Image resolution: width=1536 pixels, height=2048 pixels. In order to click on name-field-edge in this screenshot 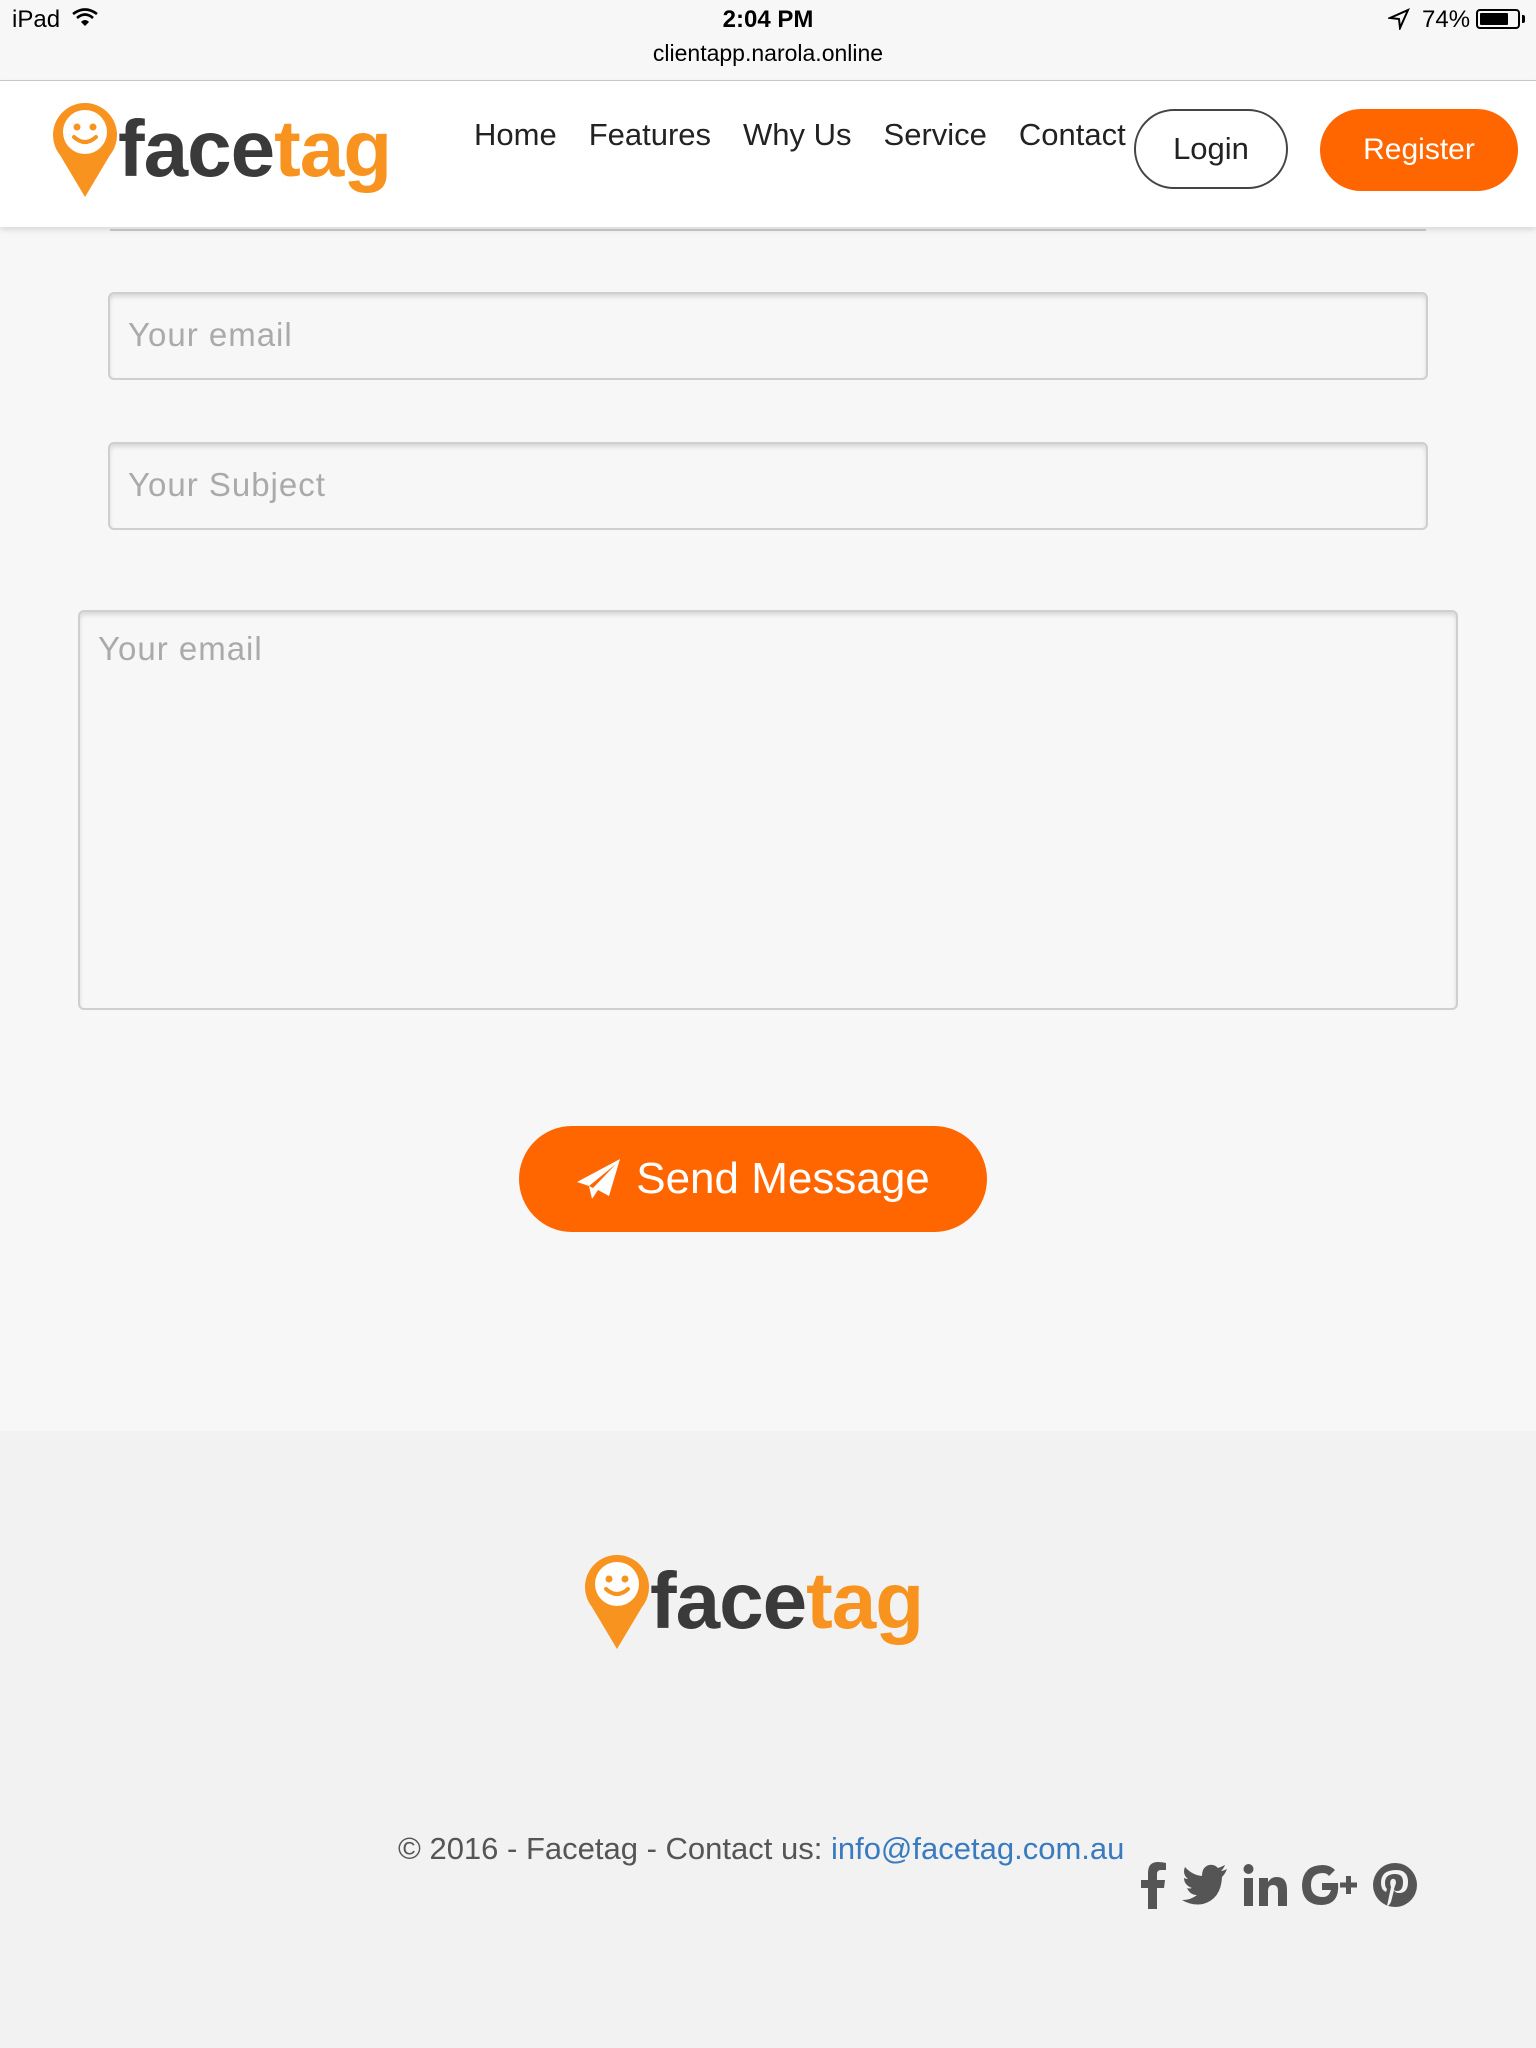, I will do `click(768, 229)`.